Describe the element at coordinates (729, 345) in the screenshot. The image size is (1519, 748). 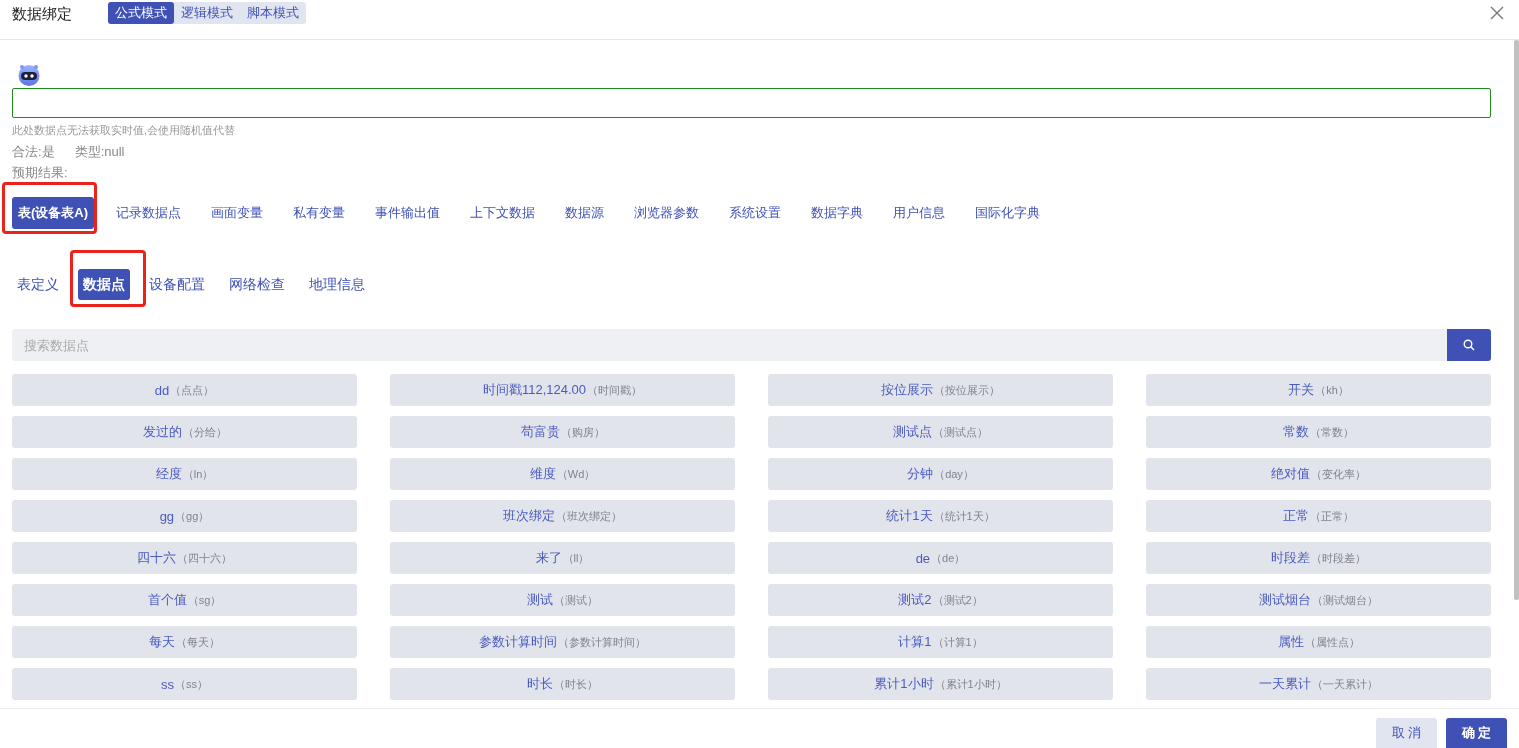
I see `search-field: 搜索数据点` at that location.